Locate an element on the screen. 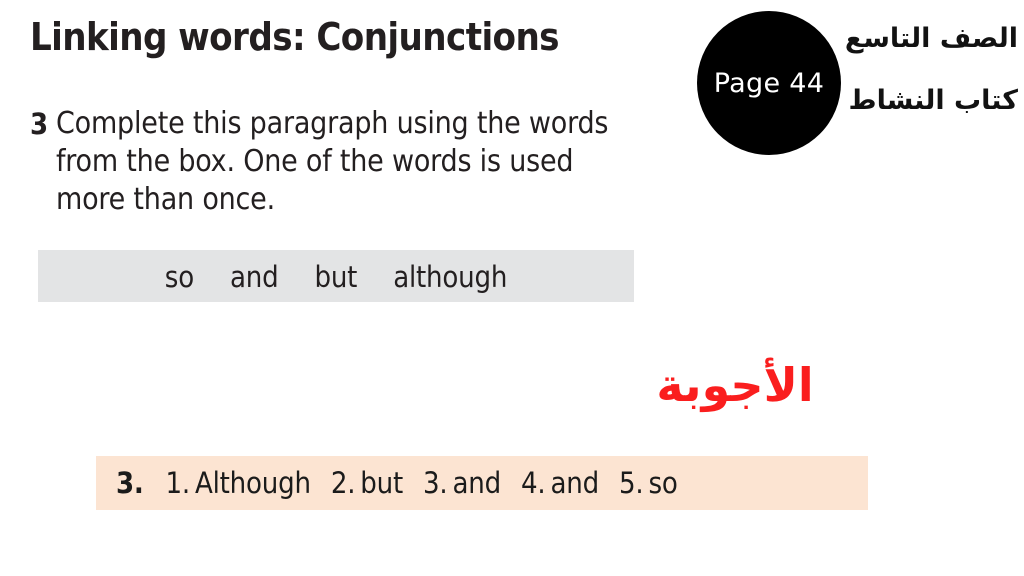 Image resolution: width=1024 pixels, height=576 pixels. page-number-badge: Page 44 is located at coordinates (769, 83).